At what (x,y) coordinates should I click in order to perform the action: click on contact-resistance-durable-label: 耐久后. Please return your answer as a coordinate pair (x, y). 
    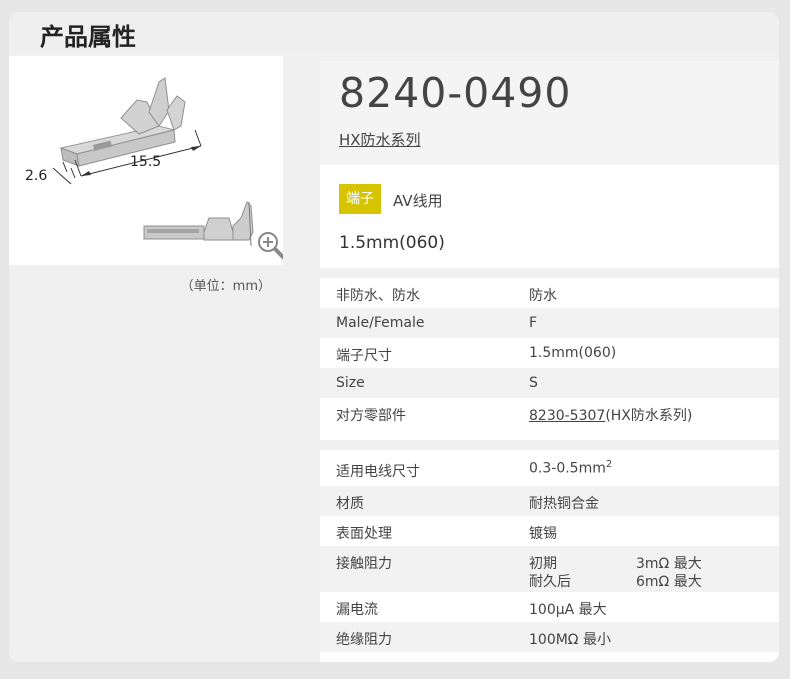
    Looking at the image, I should click on (550, 582).